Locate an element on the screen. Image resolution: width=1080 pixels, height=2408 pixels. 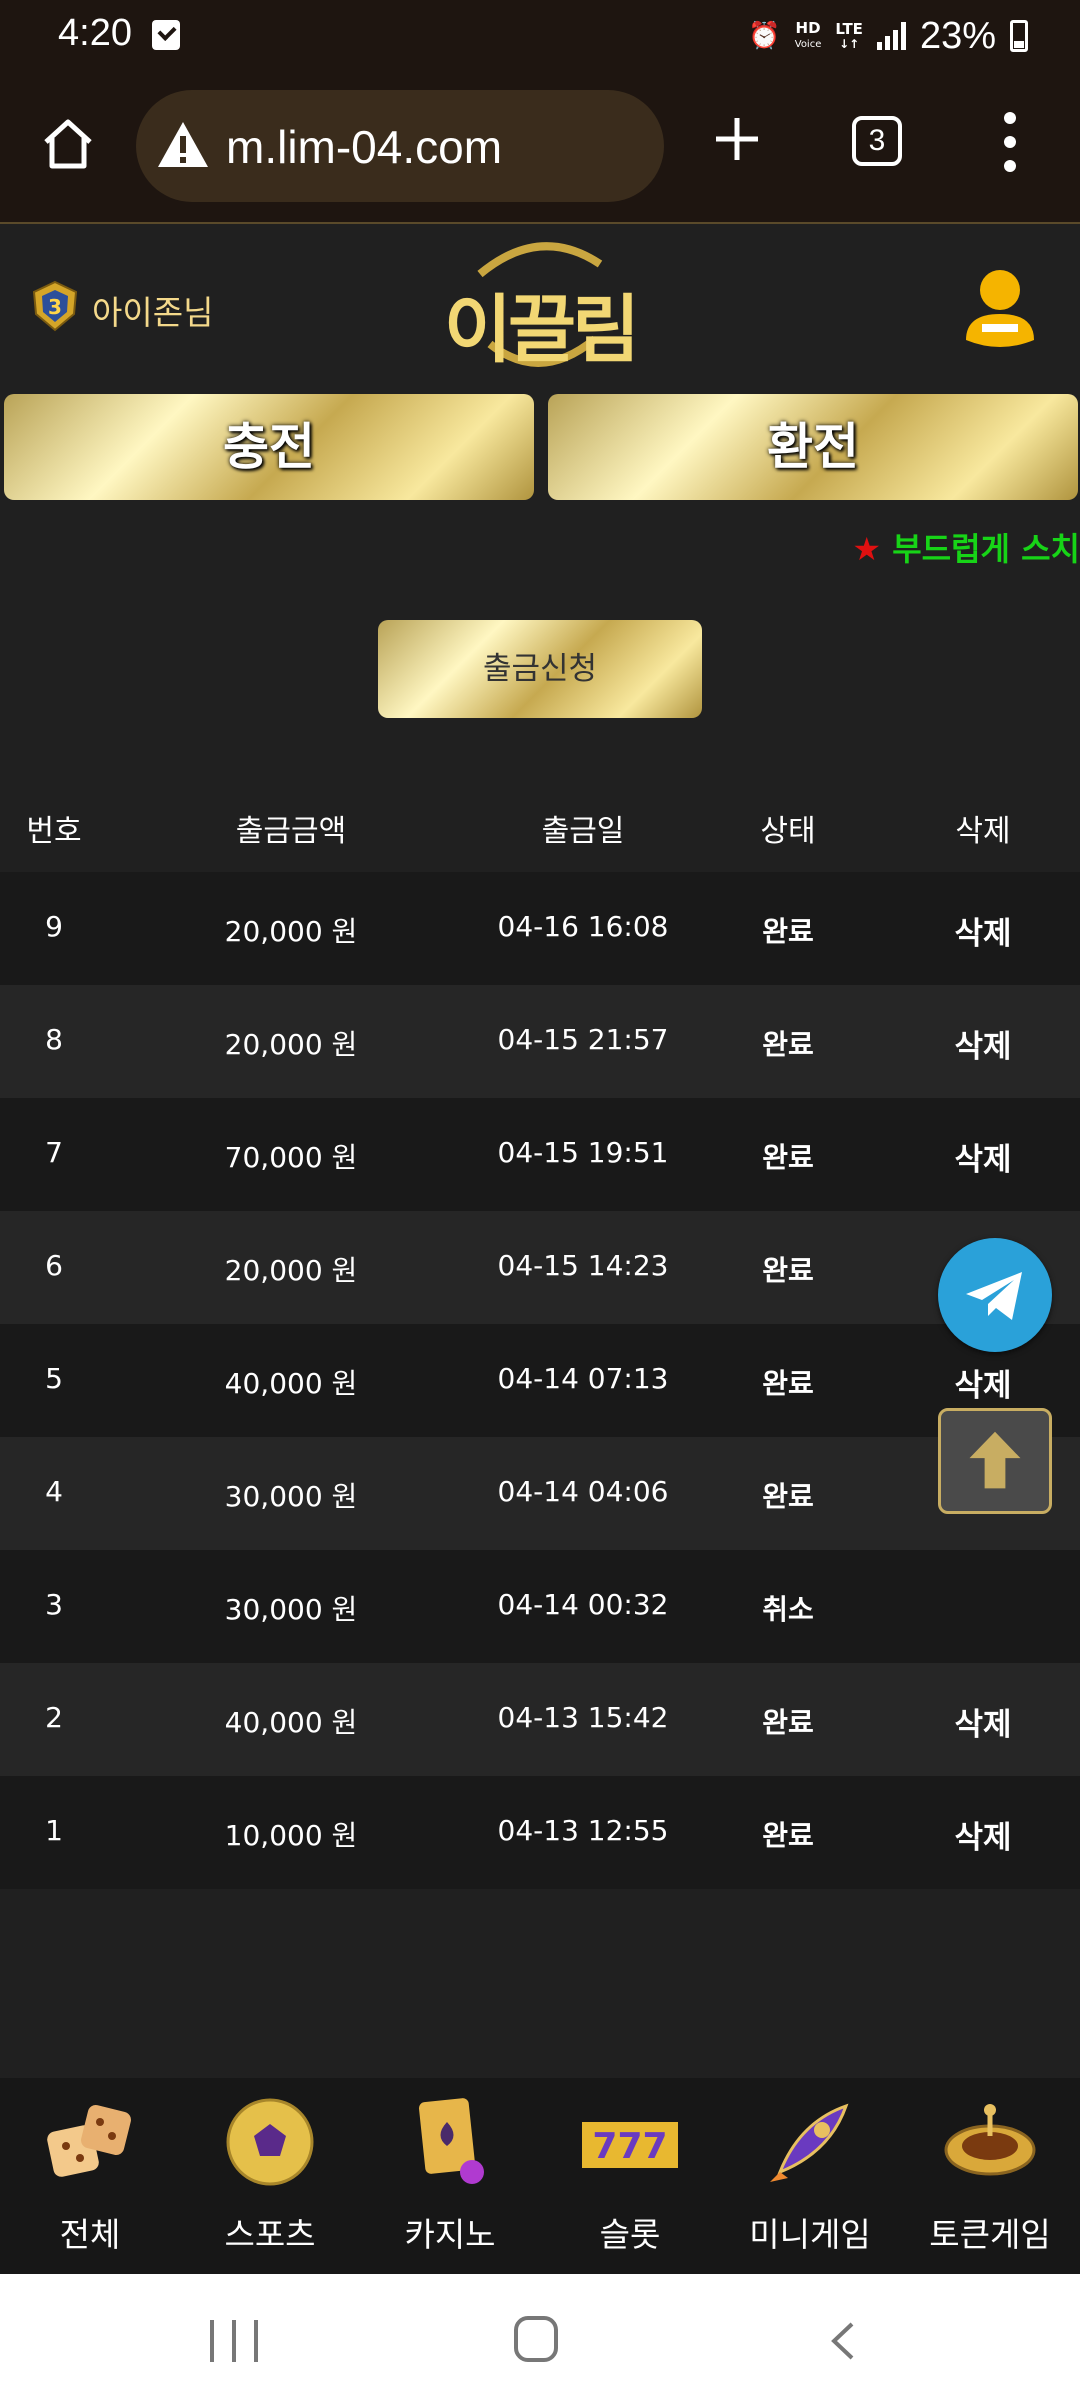
withdraw-request-button: 출금신청 is located at coordinates (540, 669).